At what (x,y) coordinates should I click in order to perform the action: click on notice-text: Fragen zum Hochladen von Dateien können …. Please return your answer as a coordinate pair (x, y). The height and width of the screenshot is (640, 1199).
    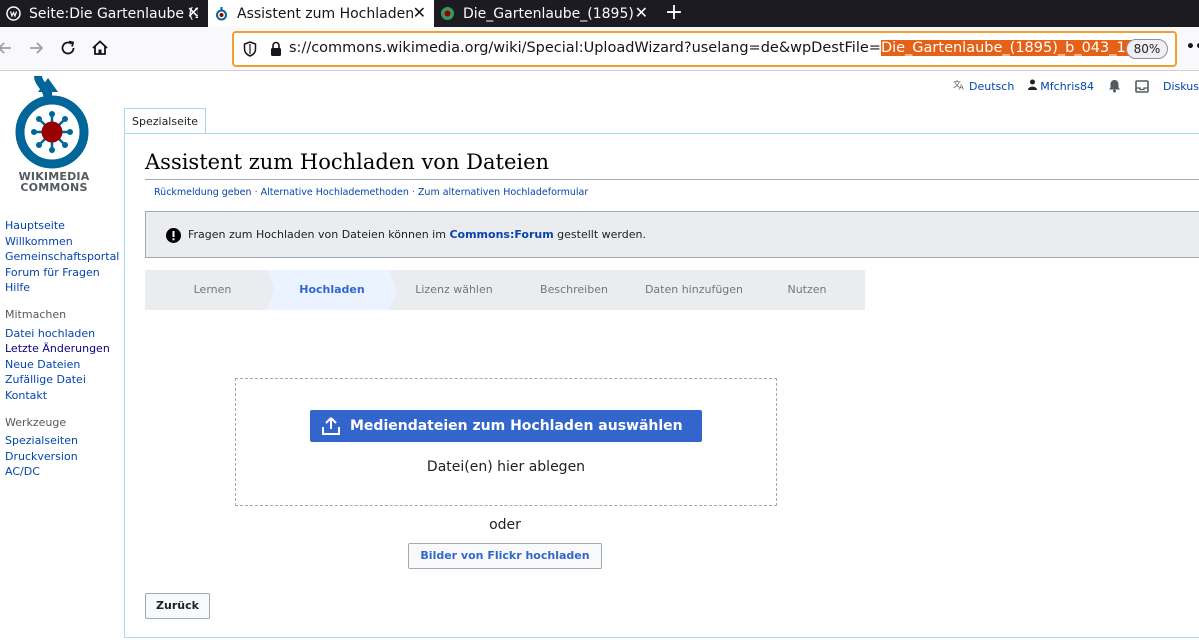
    Looking at the image, I should click on (417, 234).